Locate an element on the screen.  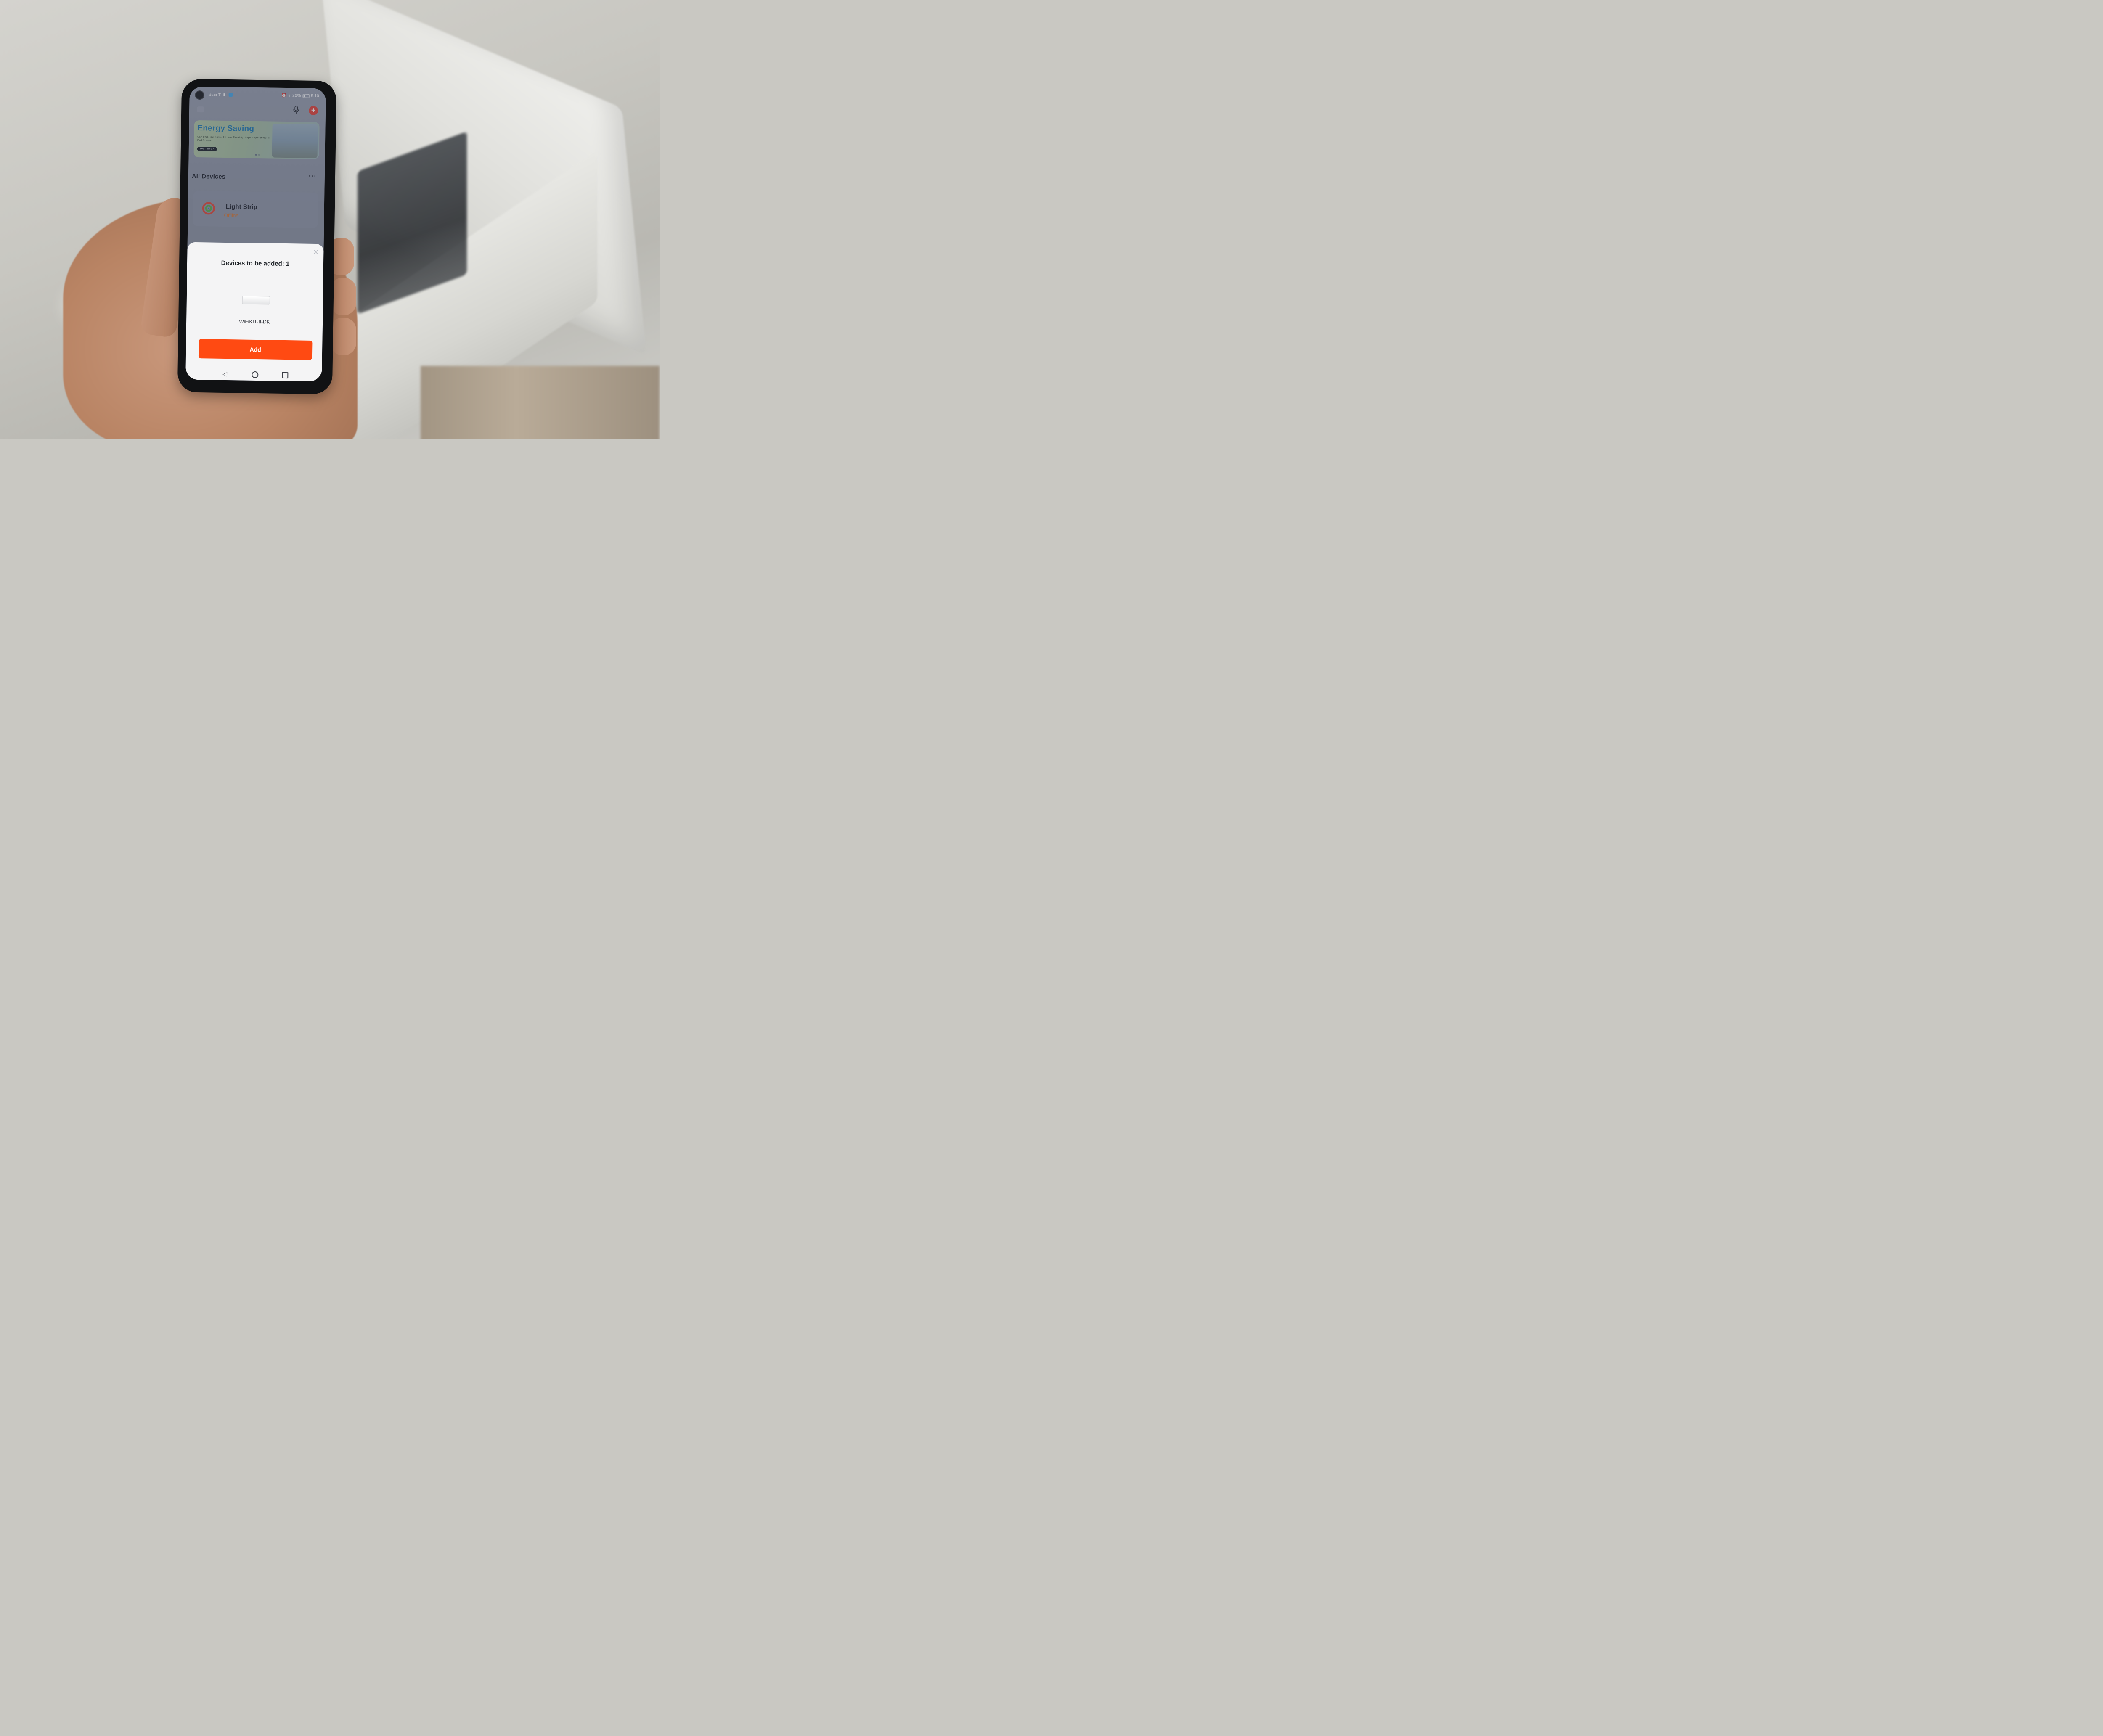
found-device-name: WiFiKIT-II-DK is located at coordinates (254, 321).